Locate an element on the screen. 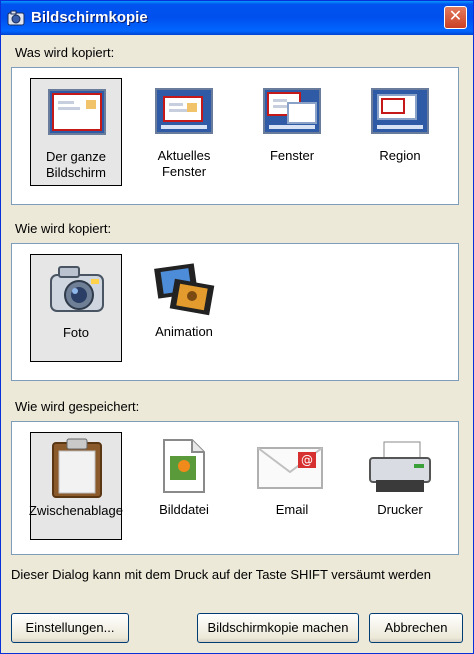 Image resolution: width=474 pixels, height=654 pixels. option-window: Fenster is located at coordinates (292, 132).